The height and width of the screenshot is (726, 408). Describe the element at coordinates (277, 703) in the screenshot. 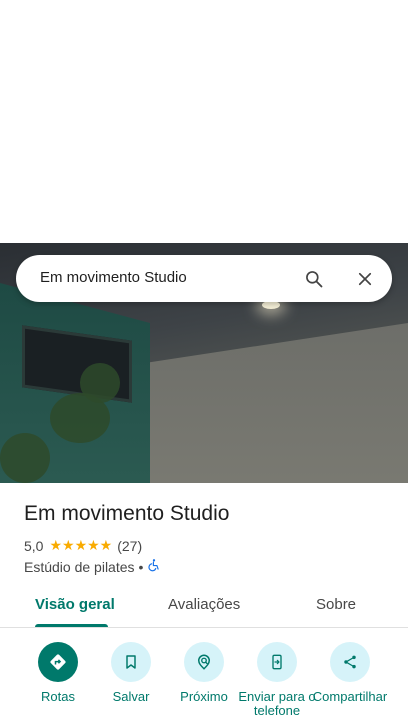

I see `send-to-phone-label: Enviar para o telefone` at that location.